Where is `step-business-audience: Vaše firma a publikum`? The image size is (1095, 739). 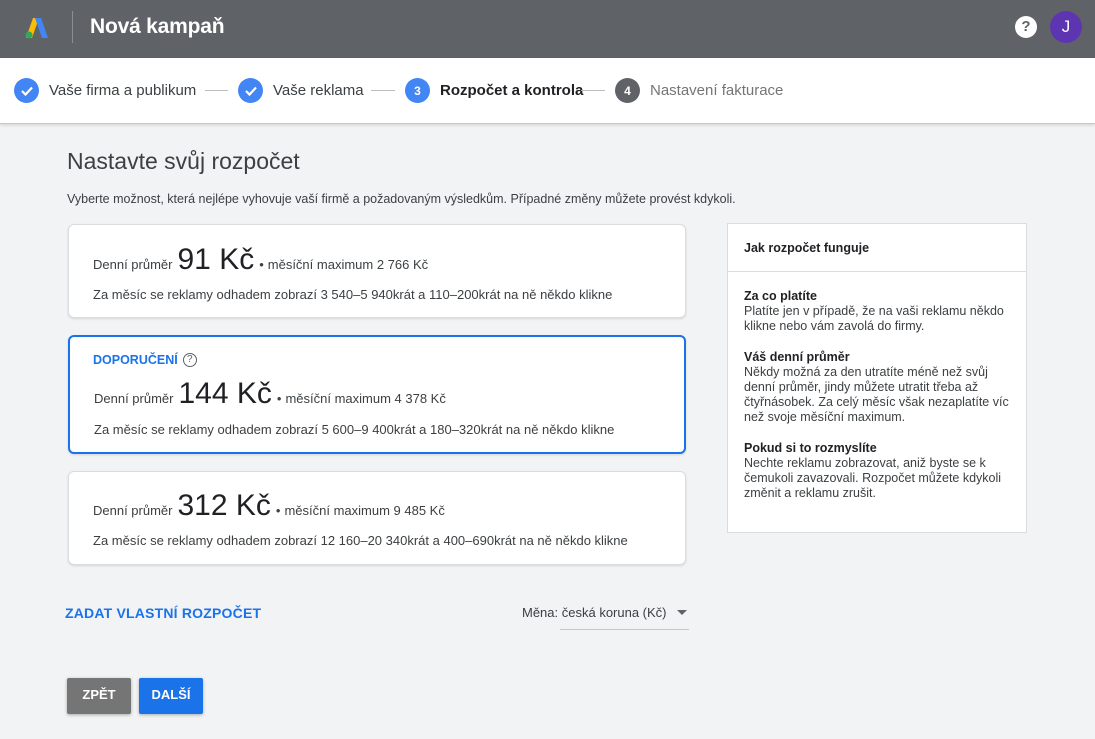 step-business-audience: Vaše firma a publikum is located at coordinates (105, 90).